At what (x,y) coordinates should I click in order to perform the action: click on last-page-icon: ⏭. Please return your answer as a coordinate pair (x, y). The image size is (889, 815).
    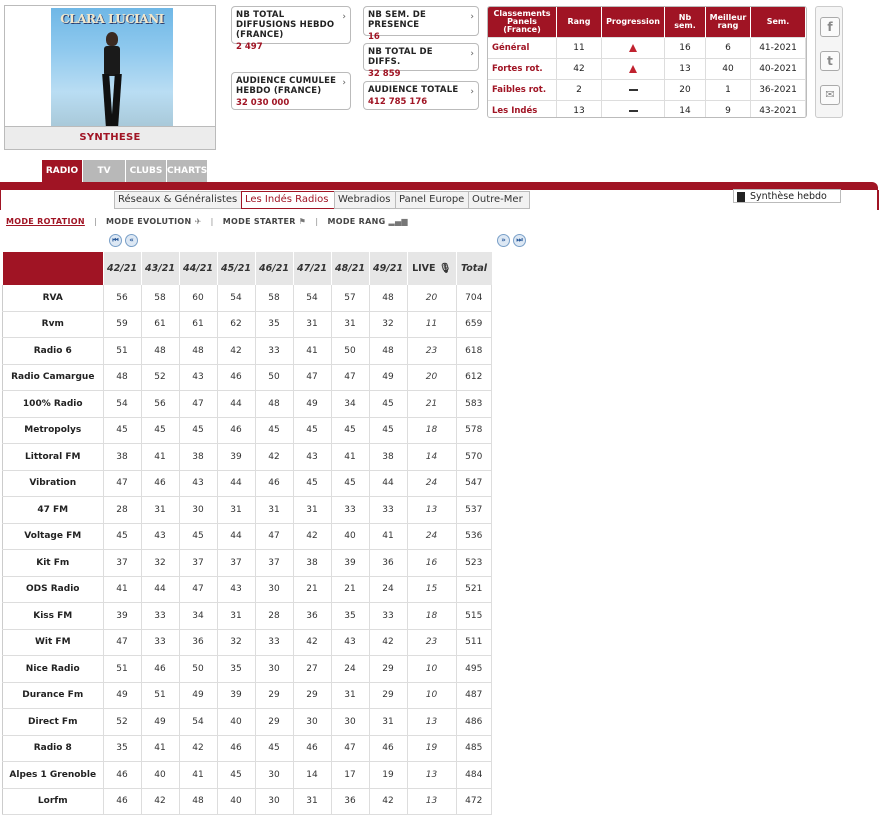
    Looking at the image, I should click on (519, 240).